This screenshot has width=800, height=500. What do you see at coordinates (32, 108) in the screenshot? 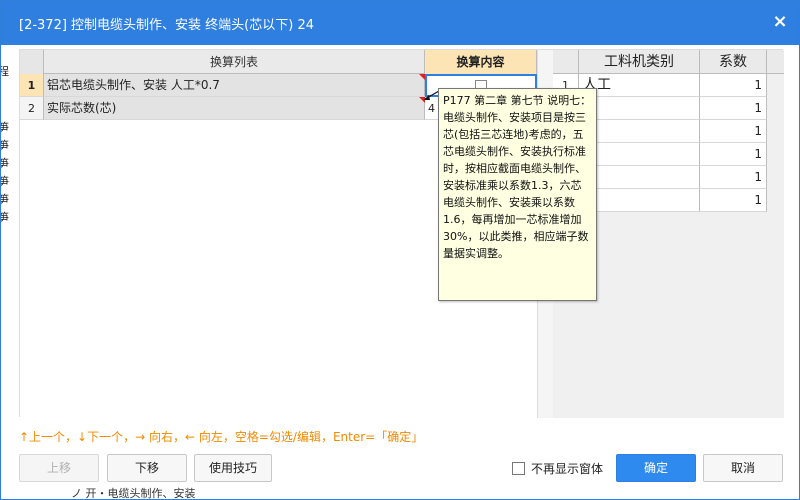
I see `row-number: 2` at bounding box center [32, 108].